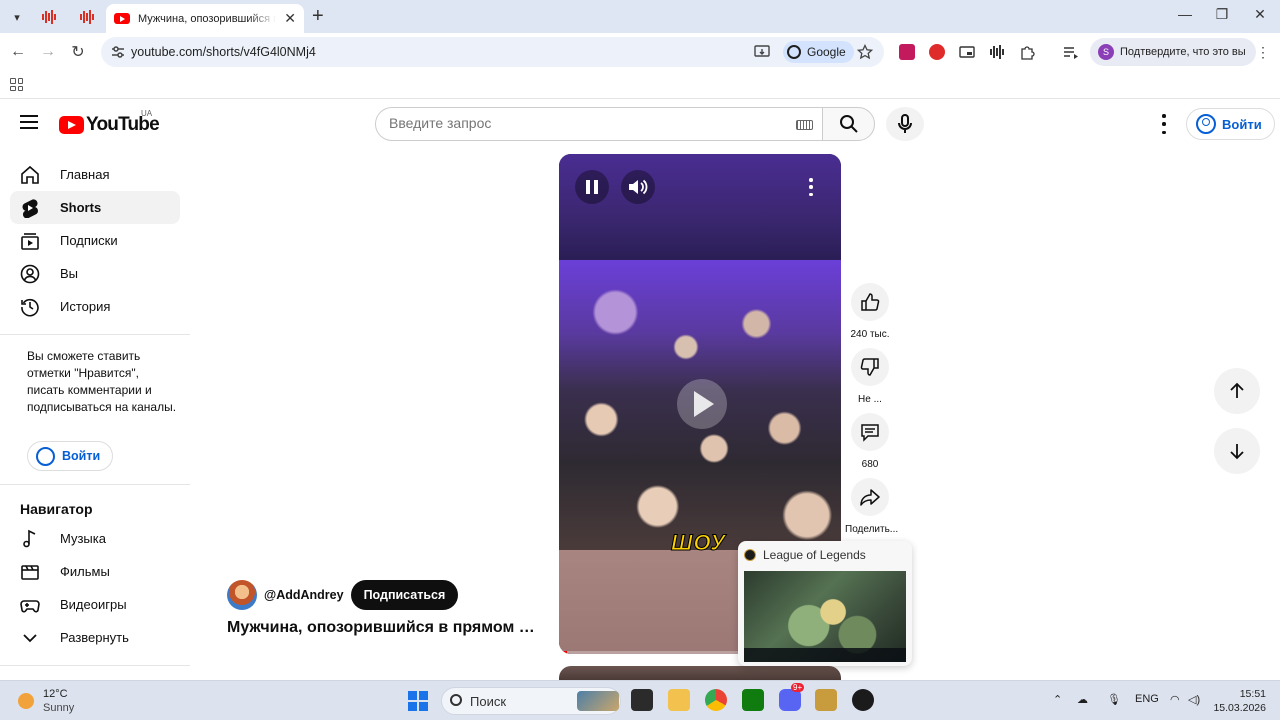 This screenshot has height=720, width=1280. Describe the element at coordinates (753, 700) in the screenshot. I see `xbox-icon` at that location.